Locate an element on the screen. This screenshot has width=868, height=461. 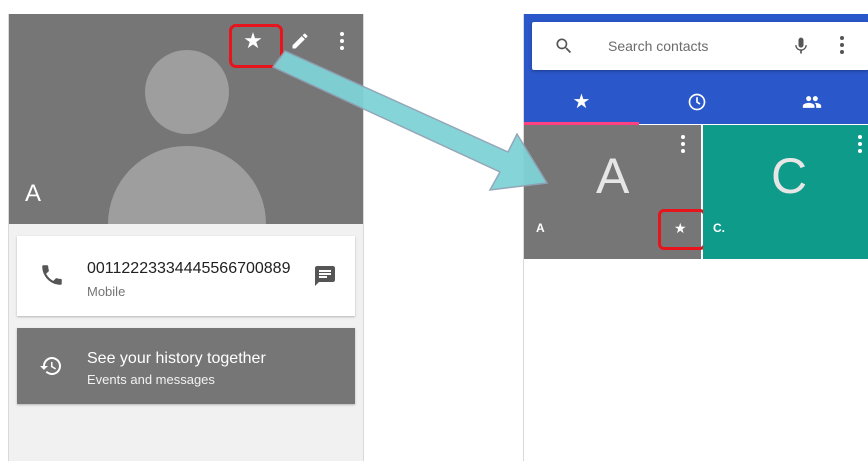
phone-icon is located at coordinates (52, 275).